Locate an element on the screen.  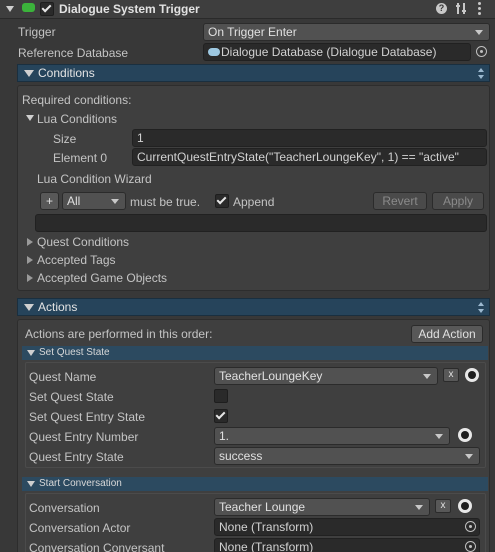
conversation-actor-label: Conversation Actor is located at coordinates (80, 528).